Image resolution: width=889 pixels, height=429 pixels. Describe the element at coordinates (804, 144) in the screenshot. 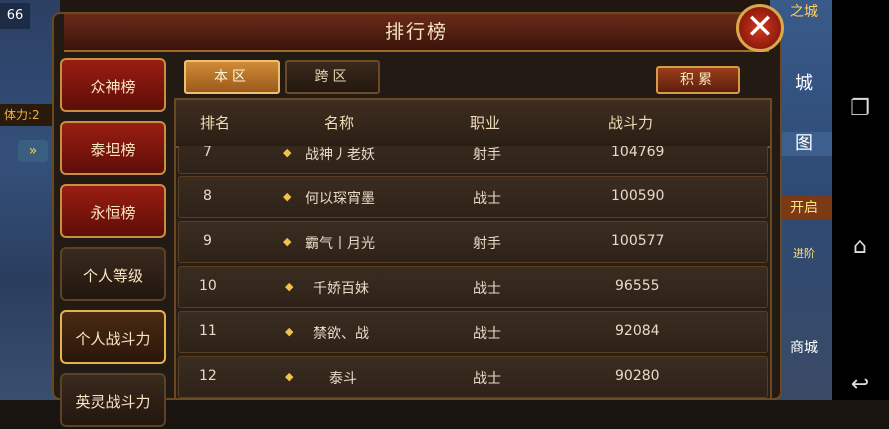

I see `right-label-2: 图` at that location.